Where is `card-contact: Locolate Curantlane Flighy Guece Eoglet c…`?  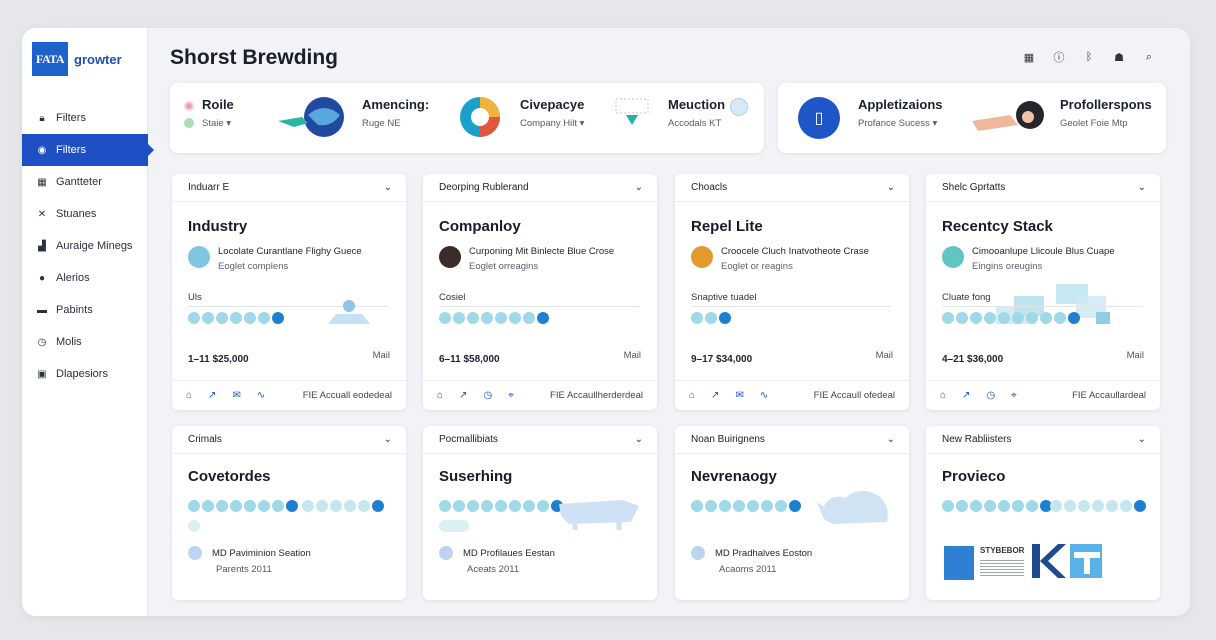
card-contact: Locolate Curantlane Flighy Guece Eoglet c… is located at coordinates (275, 259).